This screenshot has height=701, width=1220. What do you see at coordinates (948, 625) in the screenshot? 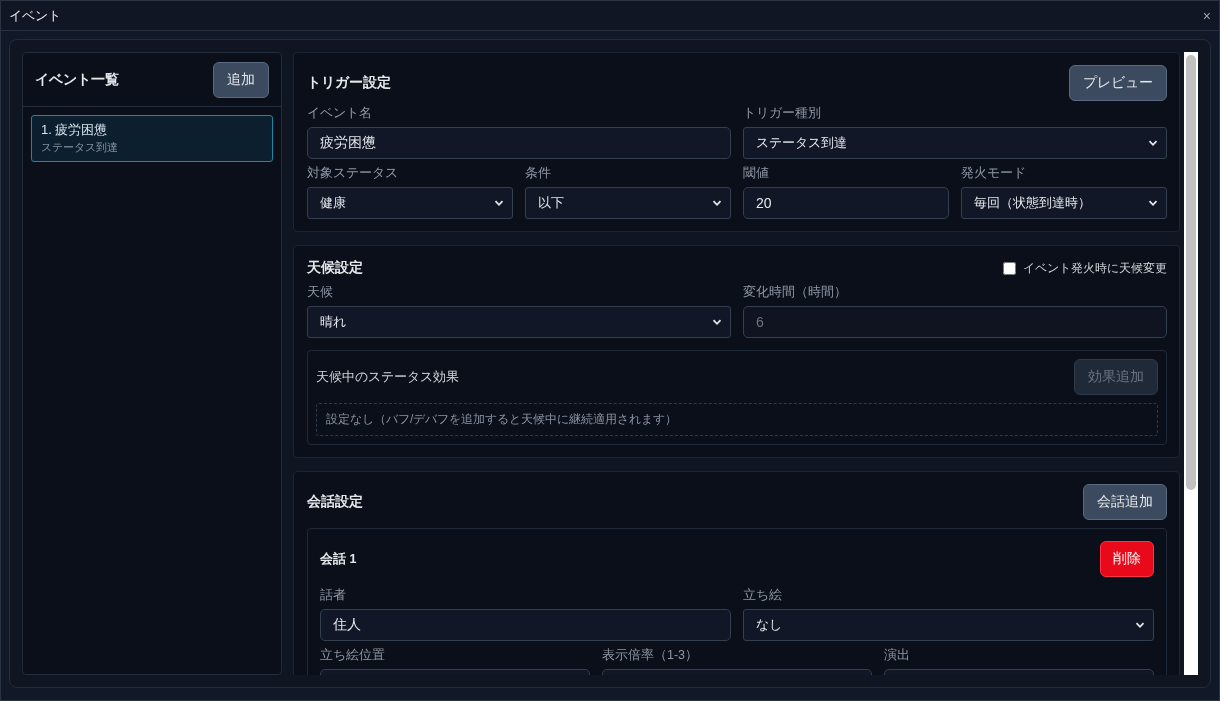
I see `dropdown: なし` at bounding box center [948, 625].